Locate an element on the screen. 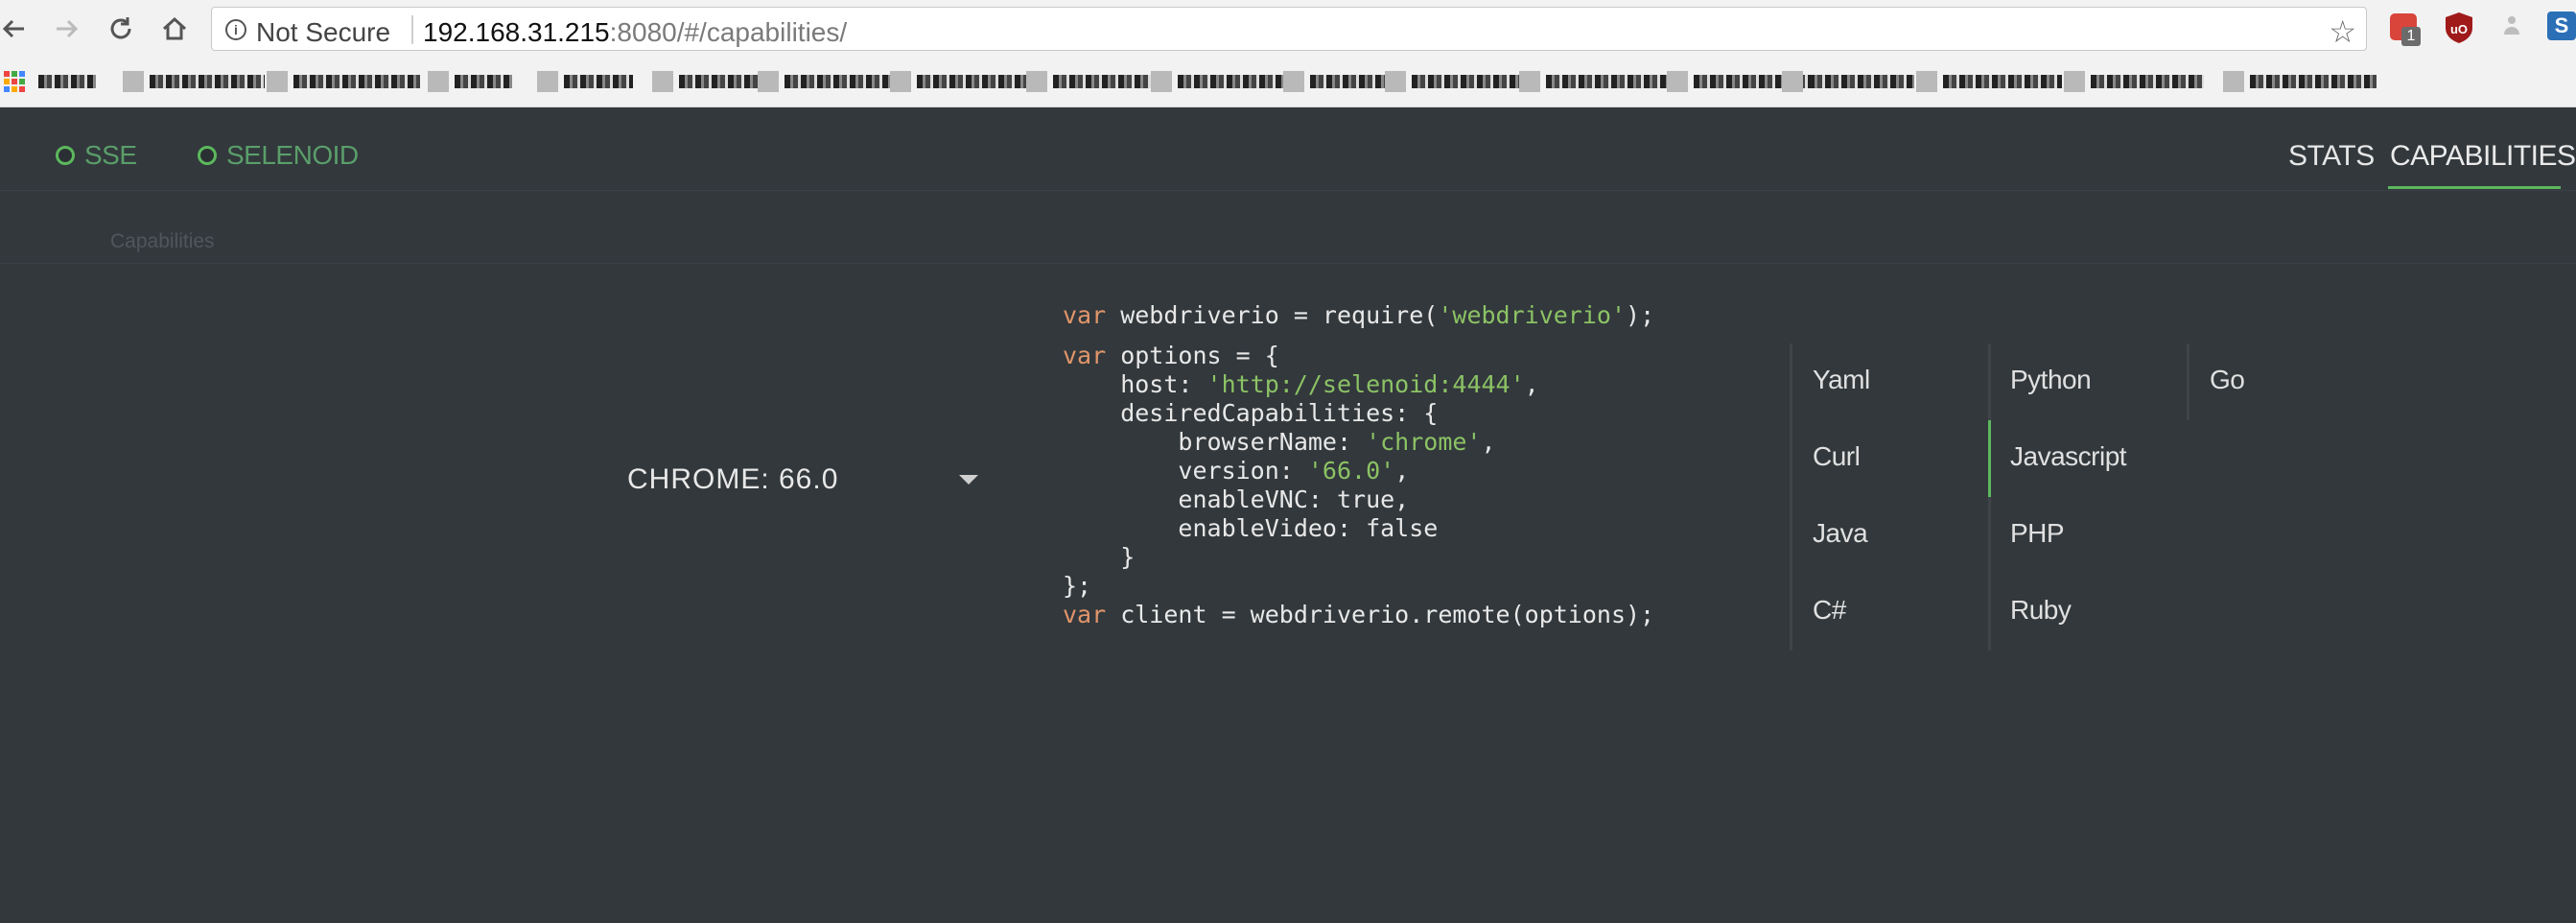  back-button is located at coordinates (16, 29).